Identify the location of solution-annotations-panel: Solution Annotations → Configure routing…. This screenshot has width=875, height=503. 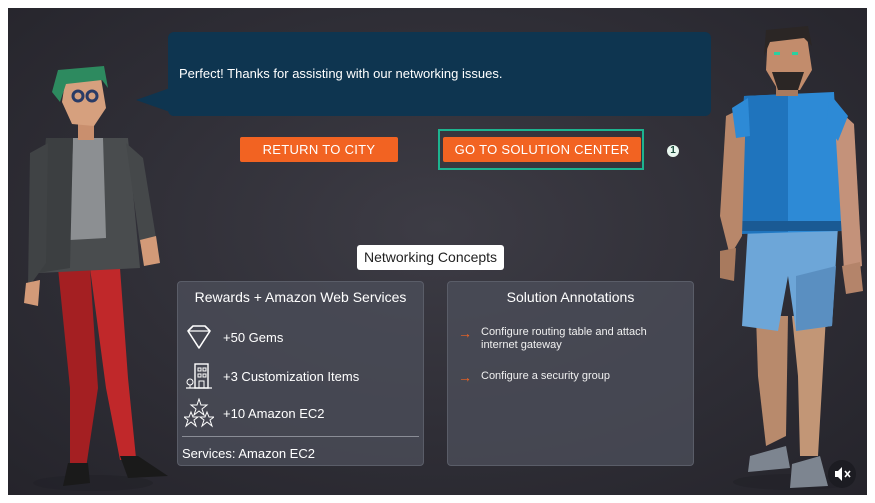
(570, 373).